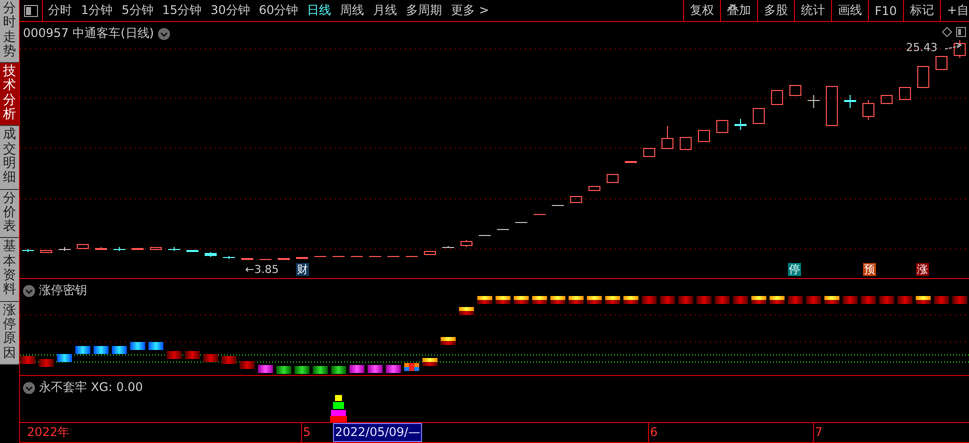  I want to click on period-tab: 5分钟, so click(138, 10).